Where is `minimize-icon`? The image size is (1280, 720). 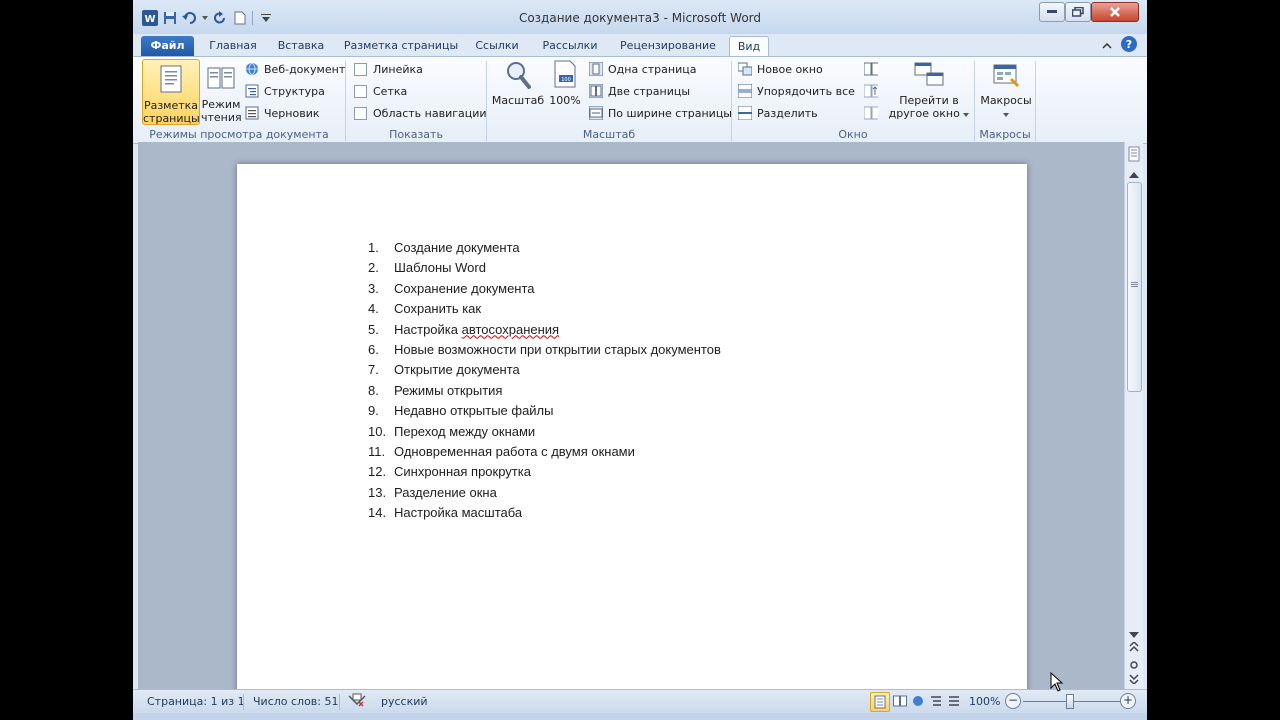
minimize-icon is located at coordinates (1052, 11).